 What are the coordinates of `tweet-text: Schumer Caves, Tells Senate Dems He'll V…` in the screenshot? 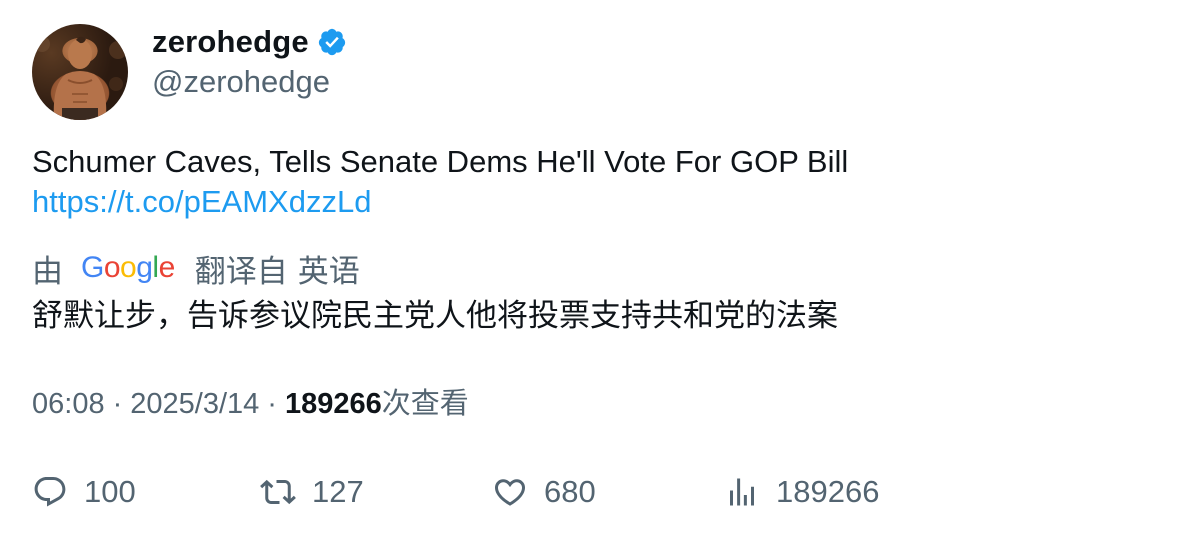 It's located at (440, 161).